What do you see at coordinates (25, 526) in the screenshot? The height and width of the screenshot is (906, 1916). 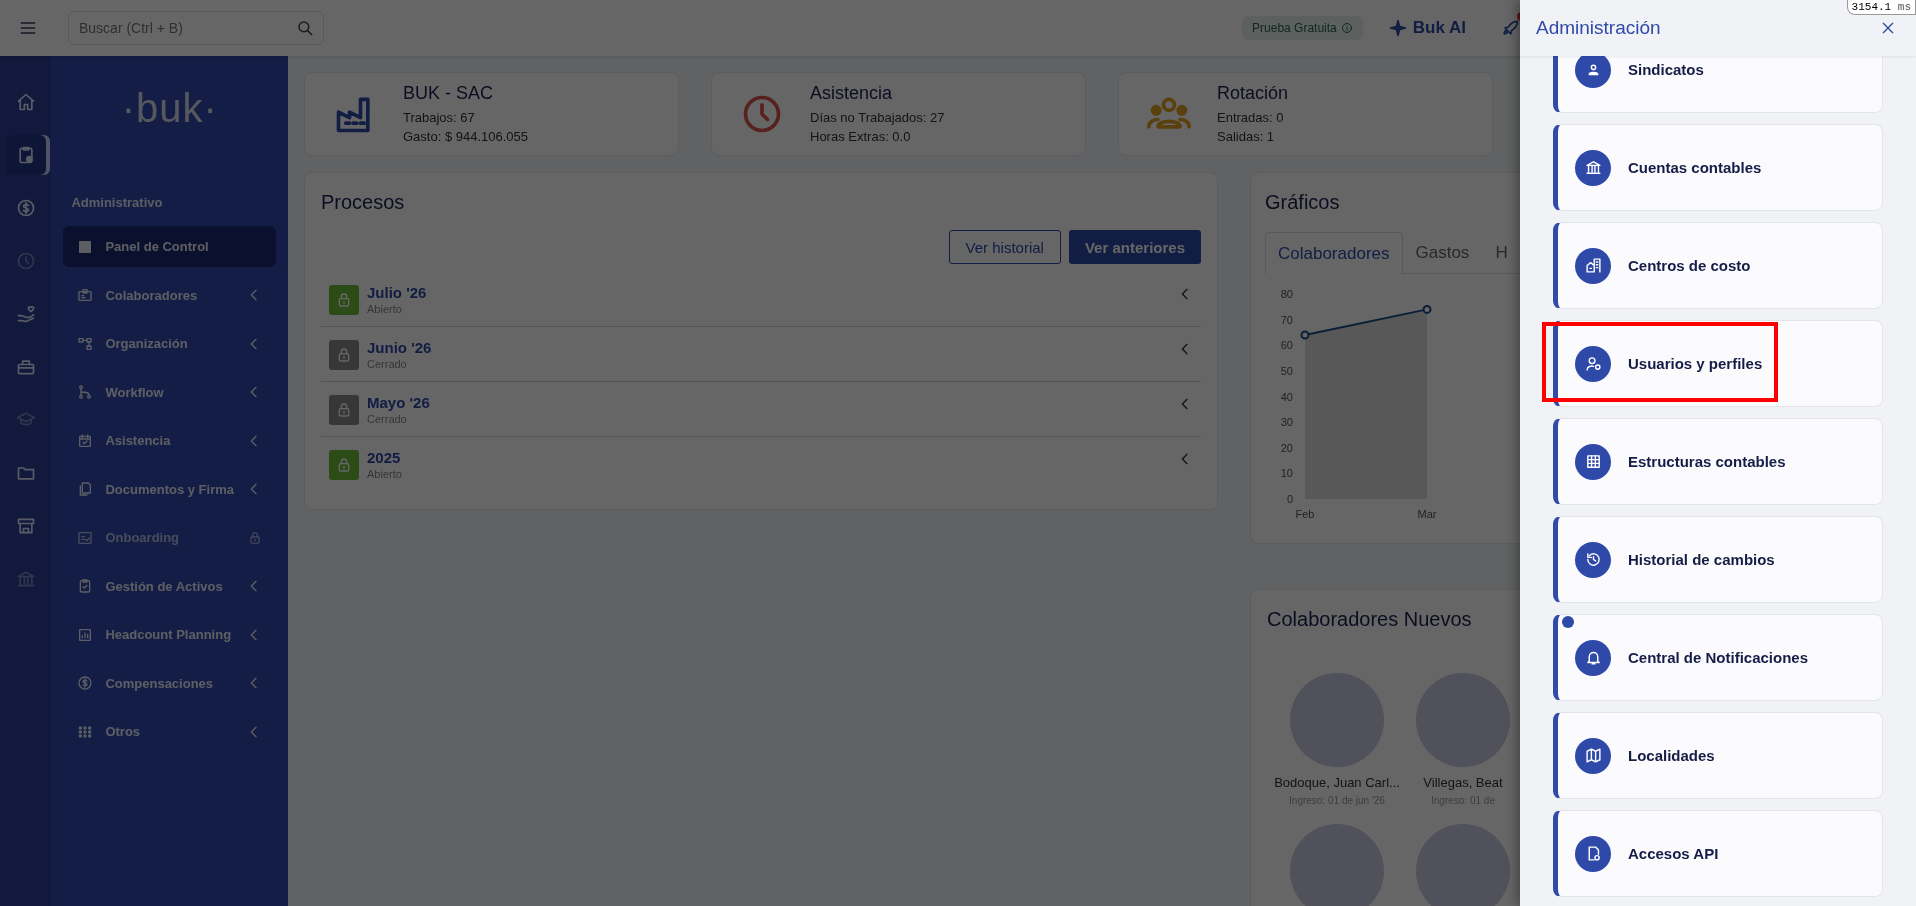 I see `store-icon` at bounding box center [25, 526].